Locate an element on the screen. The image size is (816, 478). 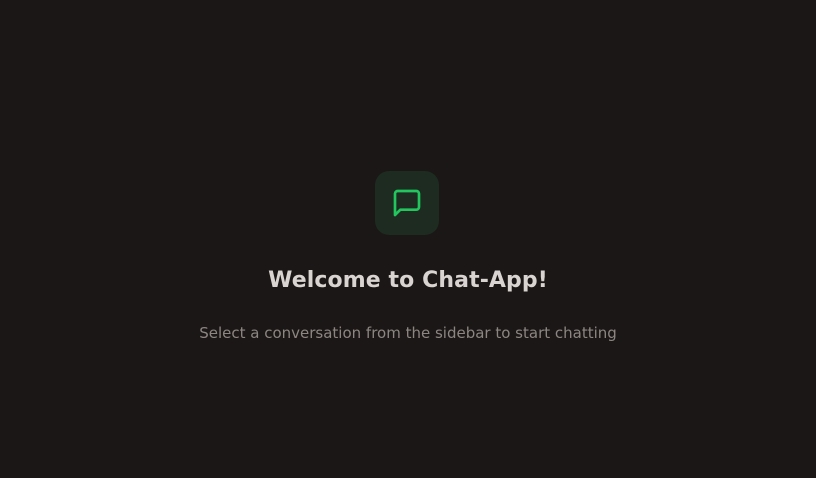
chat-icon-tile is located at coordinates (407, 203).